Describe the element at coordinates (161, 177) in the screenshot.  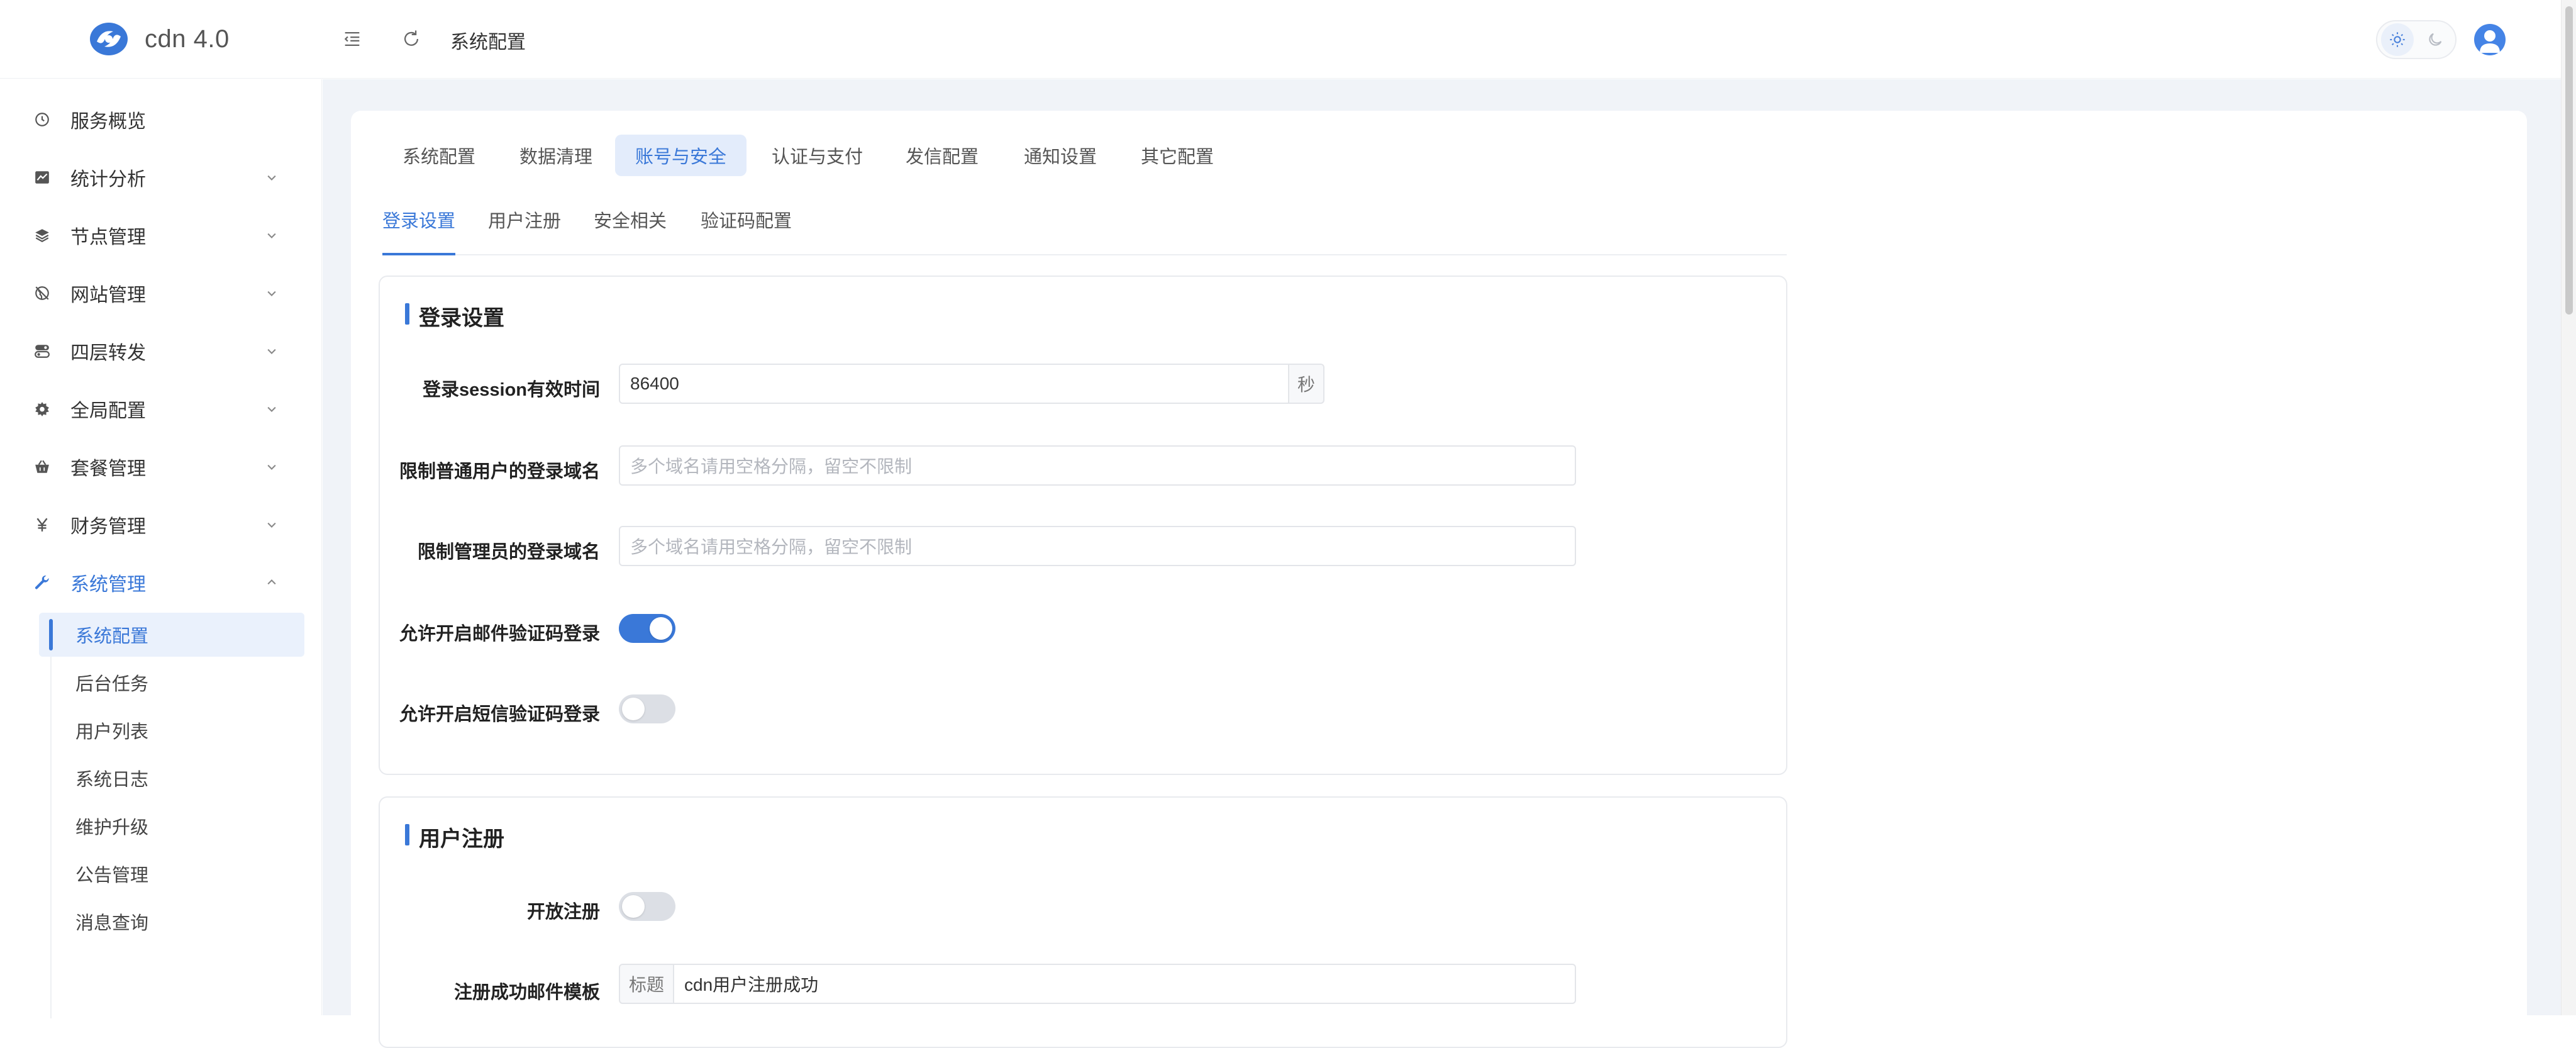
I see `sidebar-item-statistics: 统计分析` at that location.